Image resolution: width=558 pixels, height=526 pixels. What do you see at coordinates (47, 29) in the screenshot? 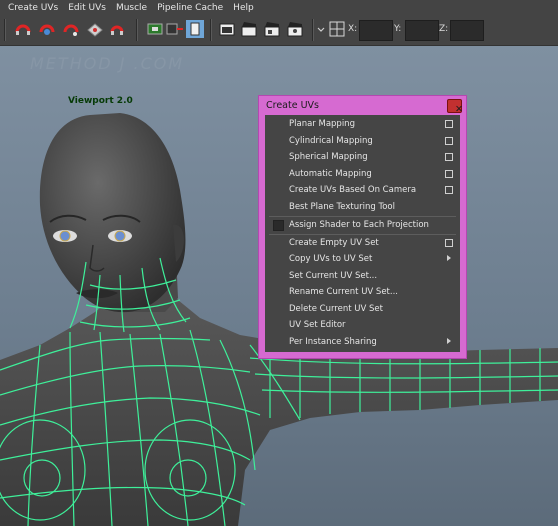
I see `snap-curve-icon` at bounding box center [47, 29].